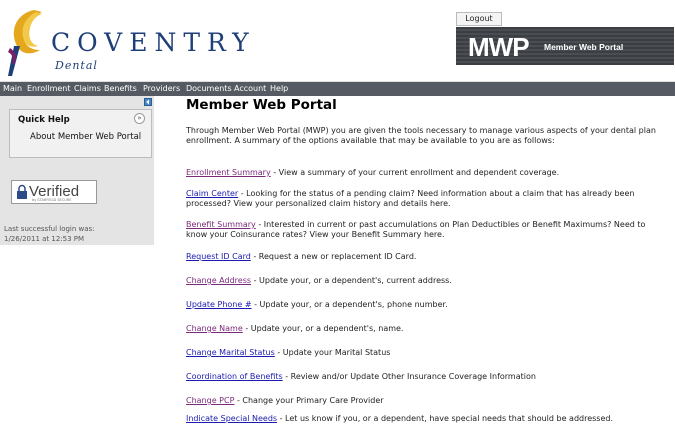 The width and height of the screenshot is (675, 432). Describe the element at coordinates (499, 47) in the screenshot. I see `mwp-logo-text: MWP` at that location.